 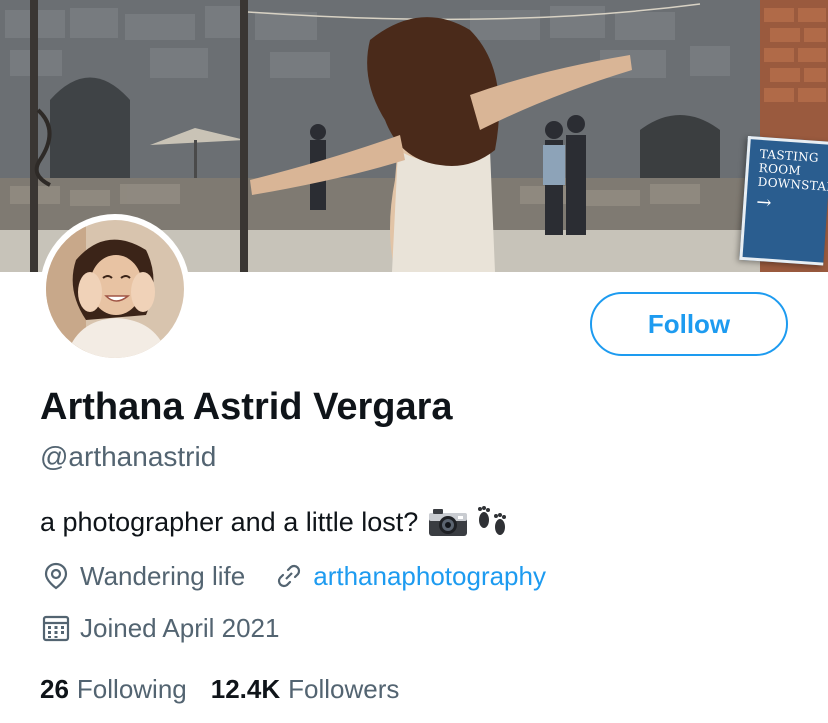 I want to click on location-pin-icon, so click(x=56, y=576).